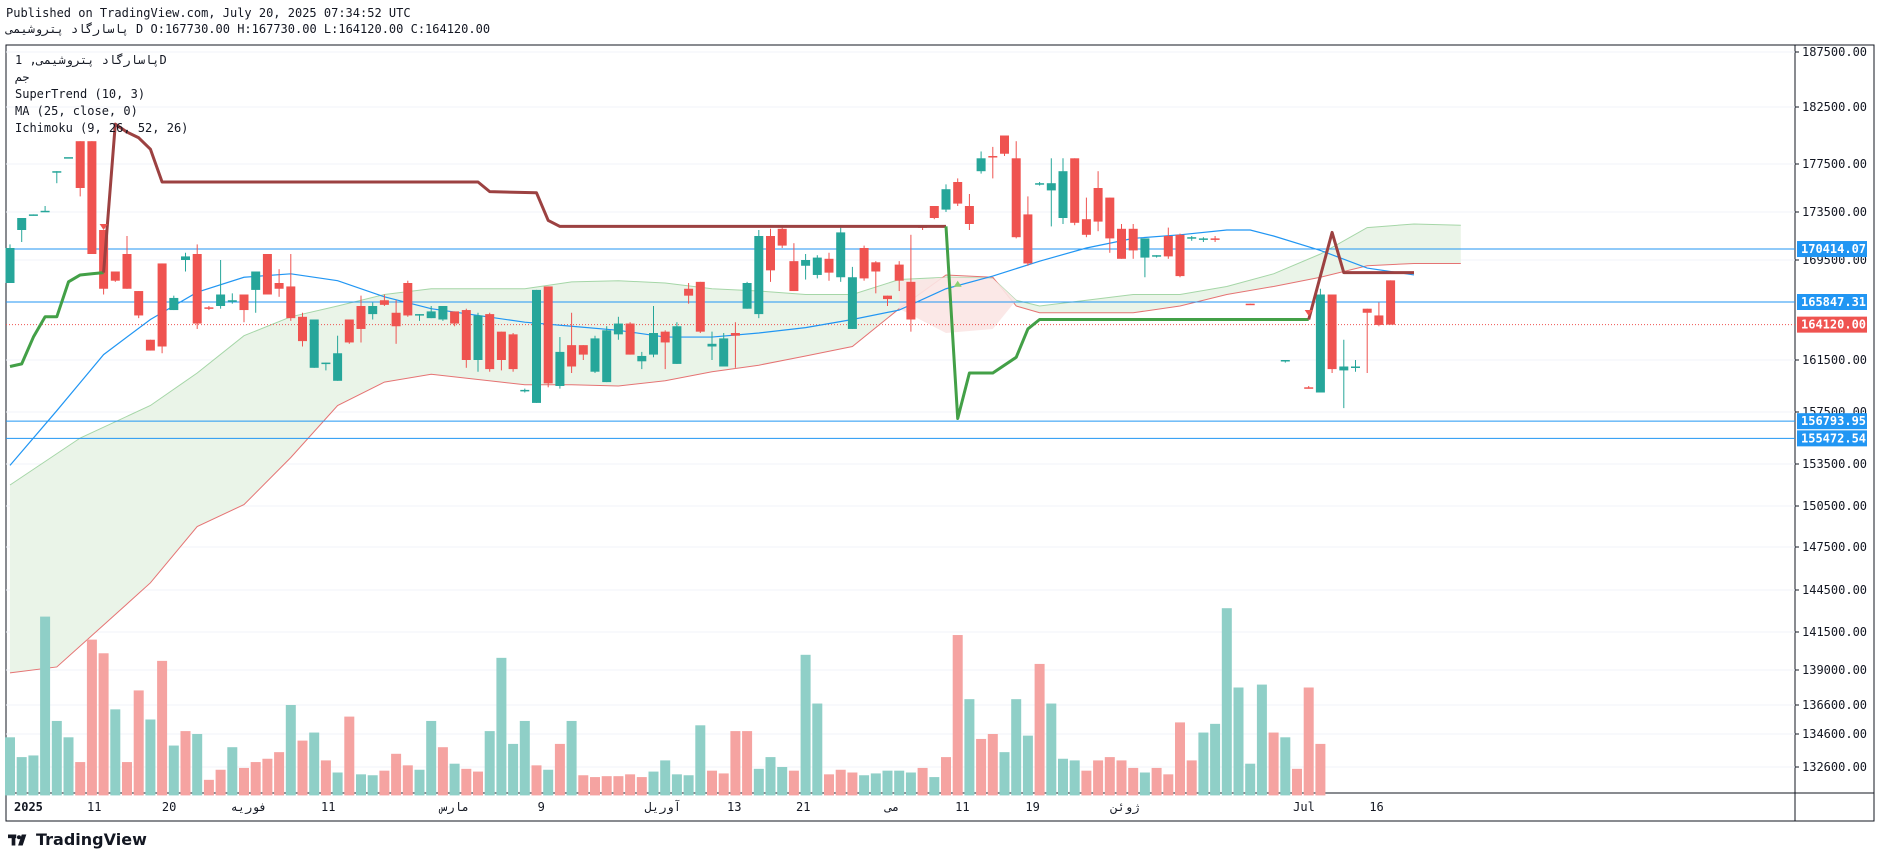 This screenshot has height=858, width=1878. What do you see at coordinates (1834, 547) in the screenshot?
I see `price-tick-label: 147500.00` at bounding box center [1834, 547].